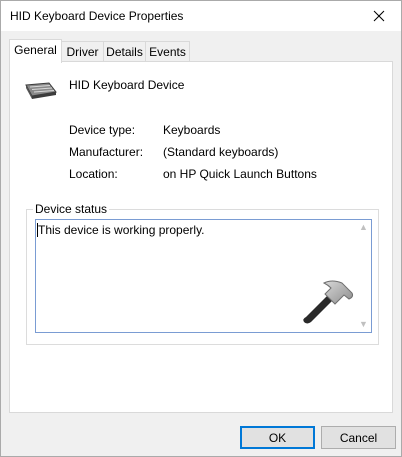  Describe the element at coordinates (93, 174) in the screenshot. I see `location-label: Location:` at that location.